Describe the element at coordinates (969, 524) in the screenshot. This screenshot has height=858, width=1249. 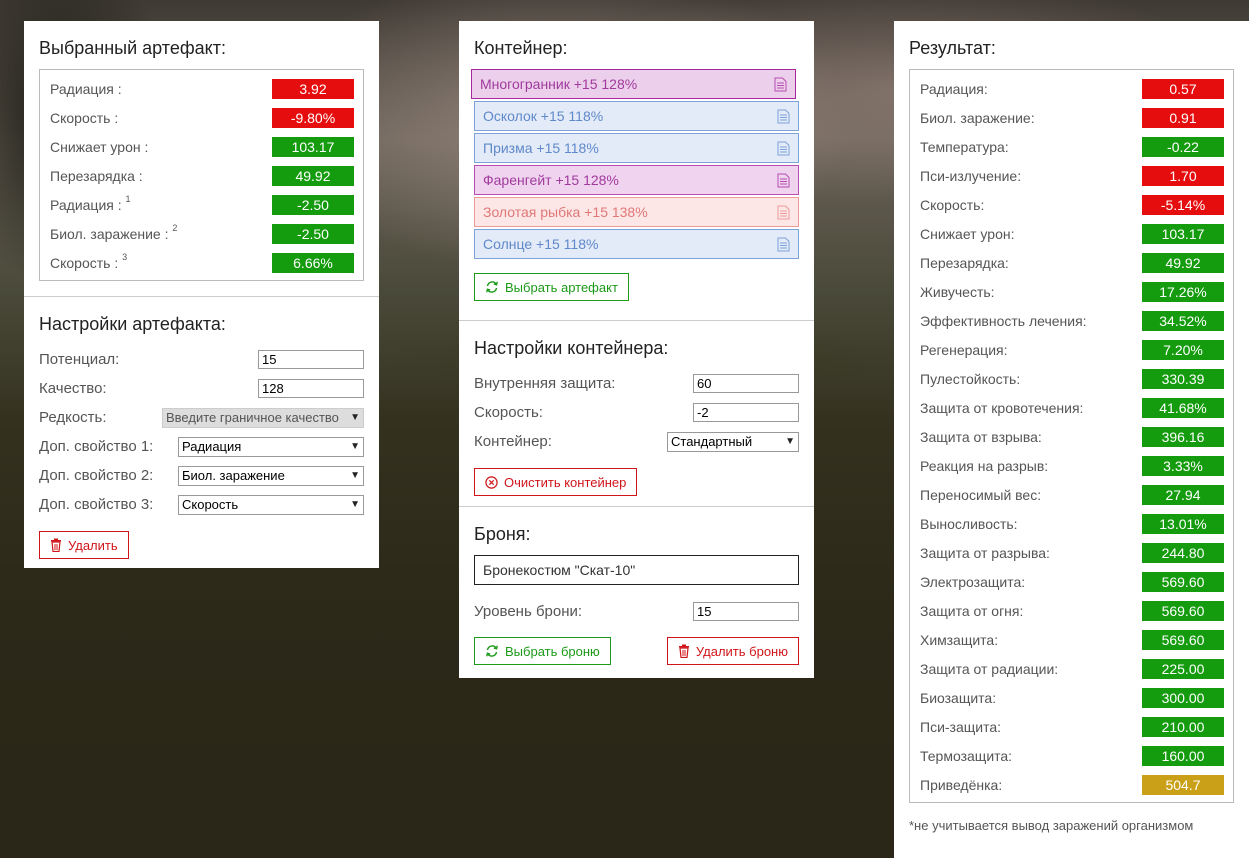
I see `stat-label: Выносливость:` at that location.